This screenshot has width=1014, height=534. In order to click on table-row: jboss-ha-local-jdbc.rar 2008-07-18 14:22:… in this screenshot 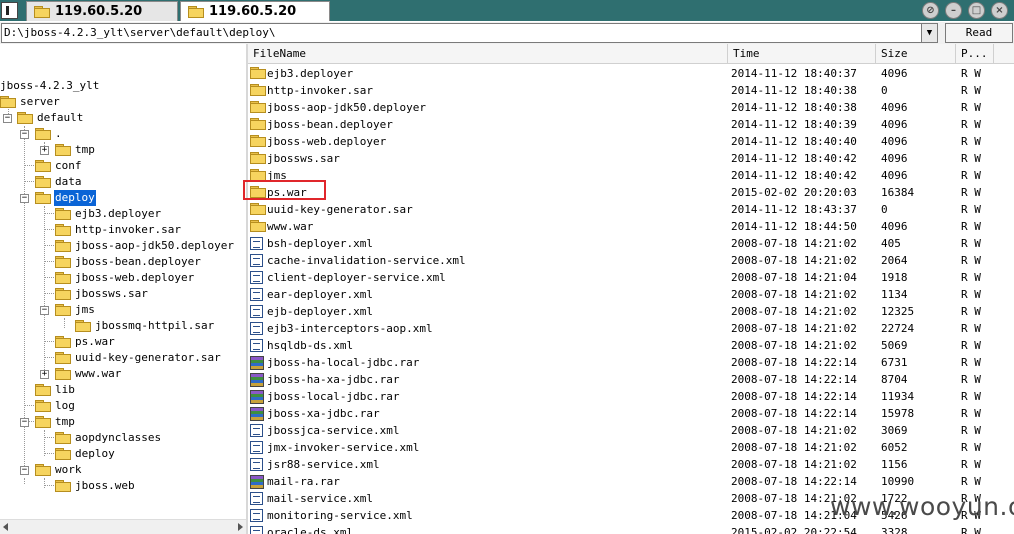, I will do `click(631, 362)`.